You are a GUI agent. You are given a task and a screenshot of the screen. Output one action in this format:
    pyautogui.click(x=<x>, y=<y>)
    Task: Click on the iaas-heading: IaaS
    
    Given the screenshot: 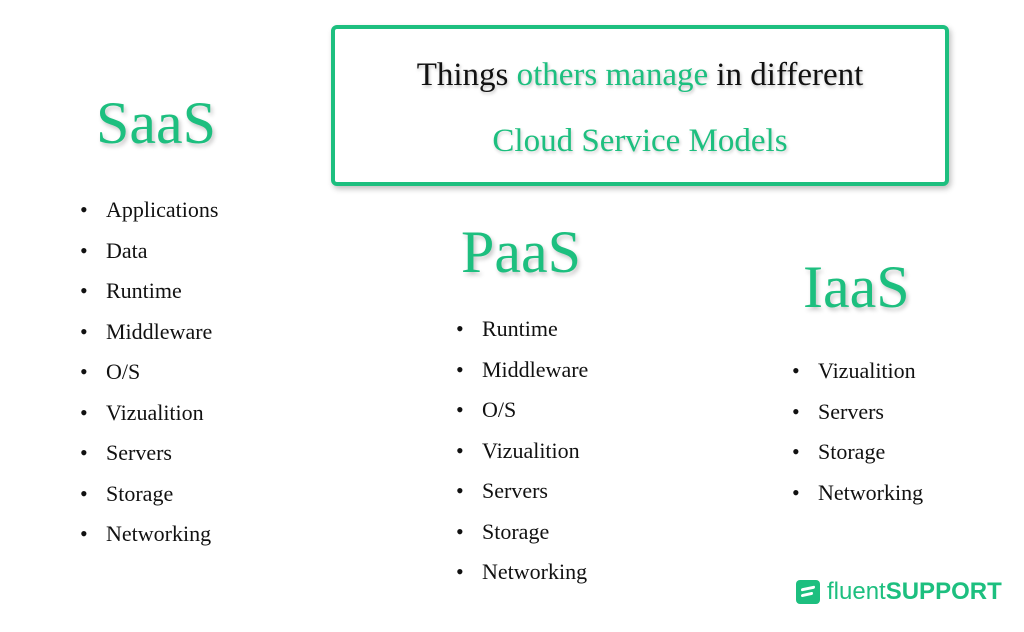 What is the action you would take?
    pyautogui.click(x=856, y=287)
    